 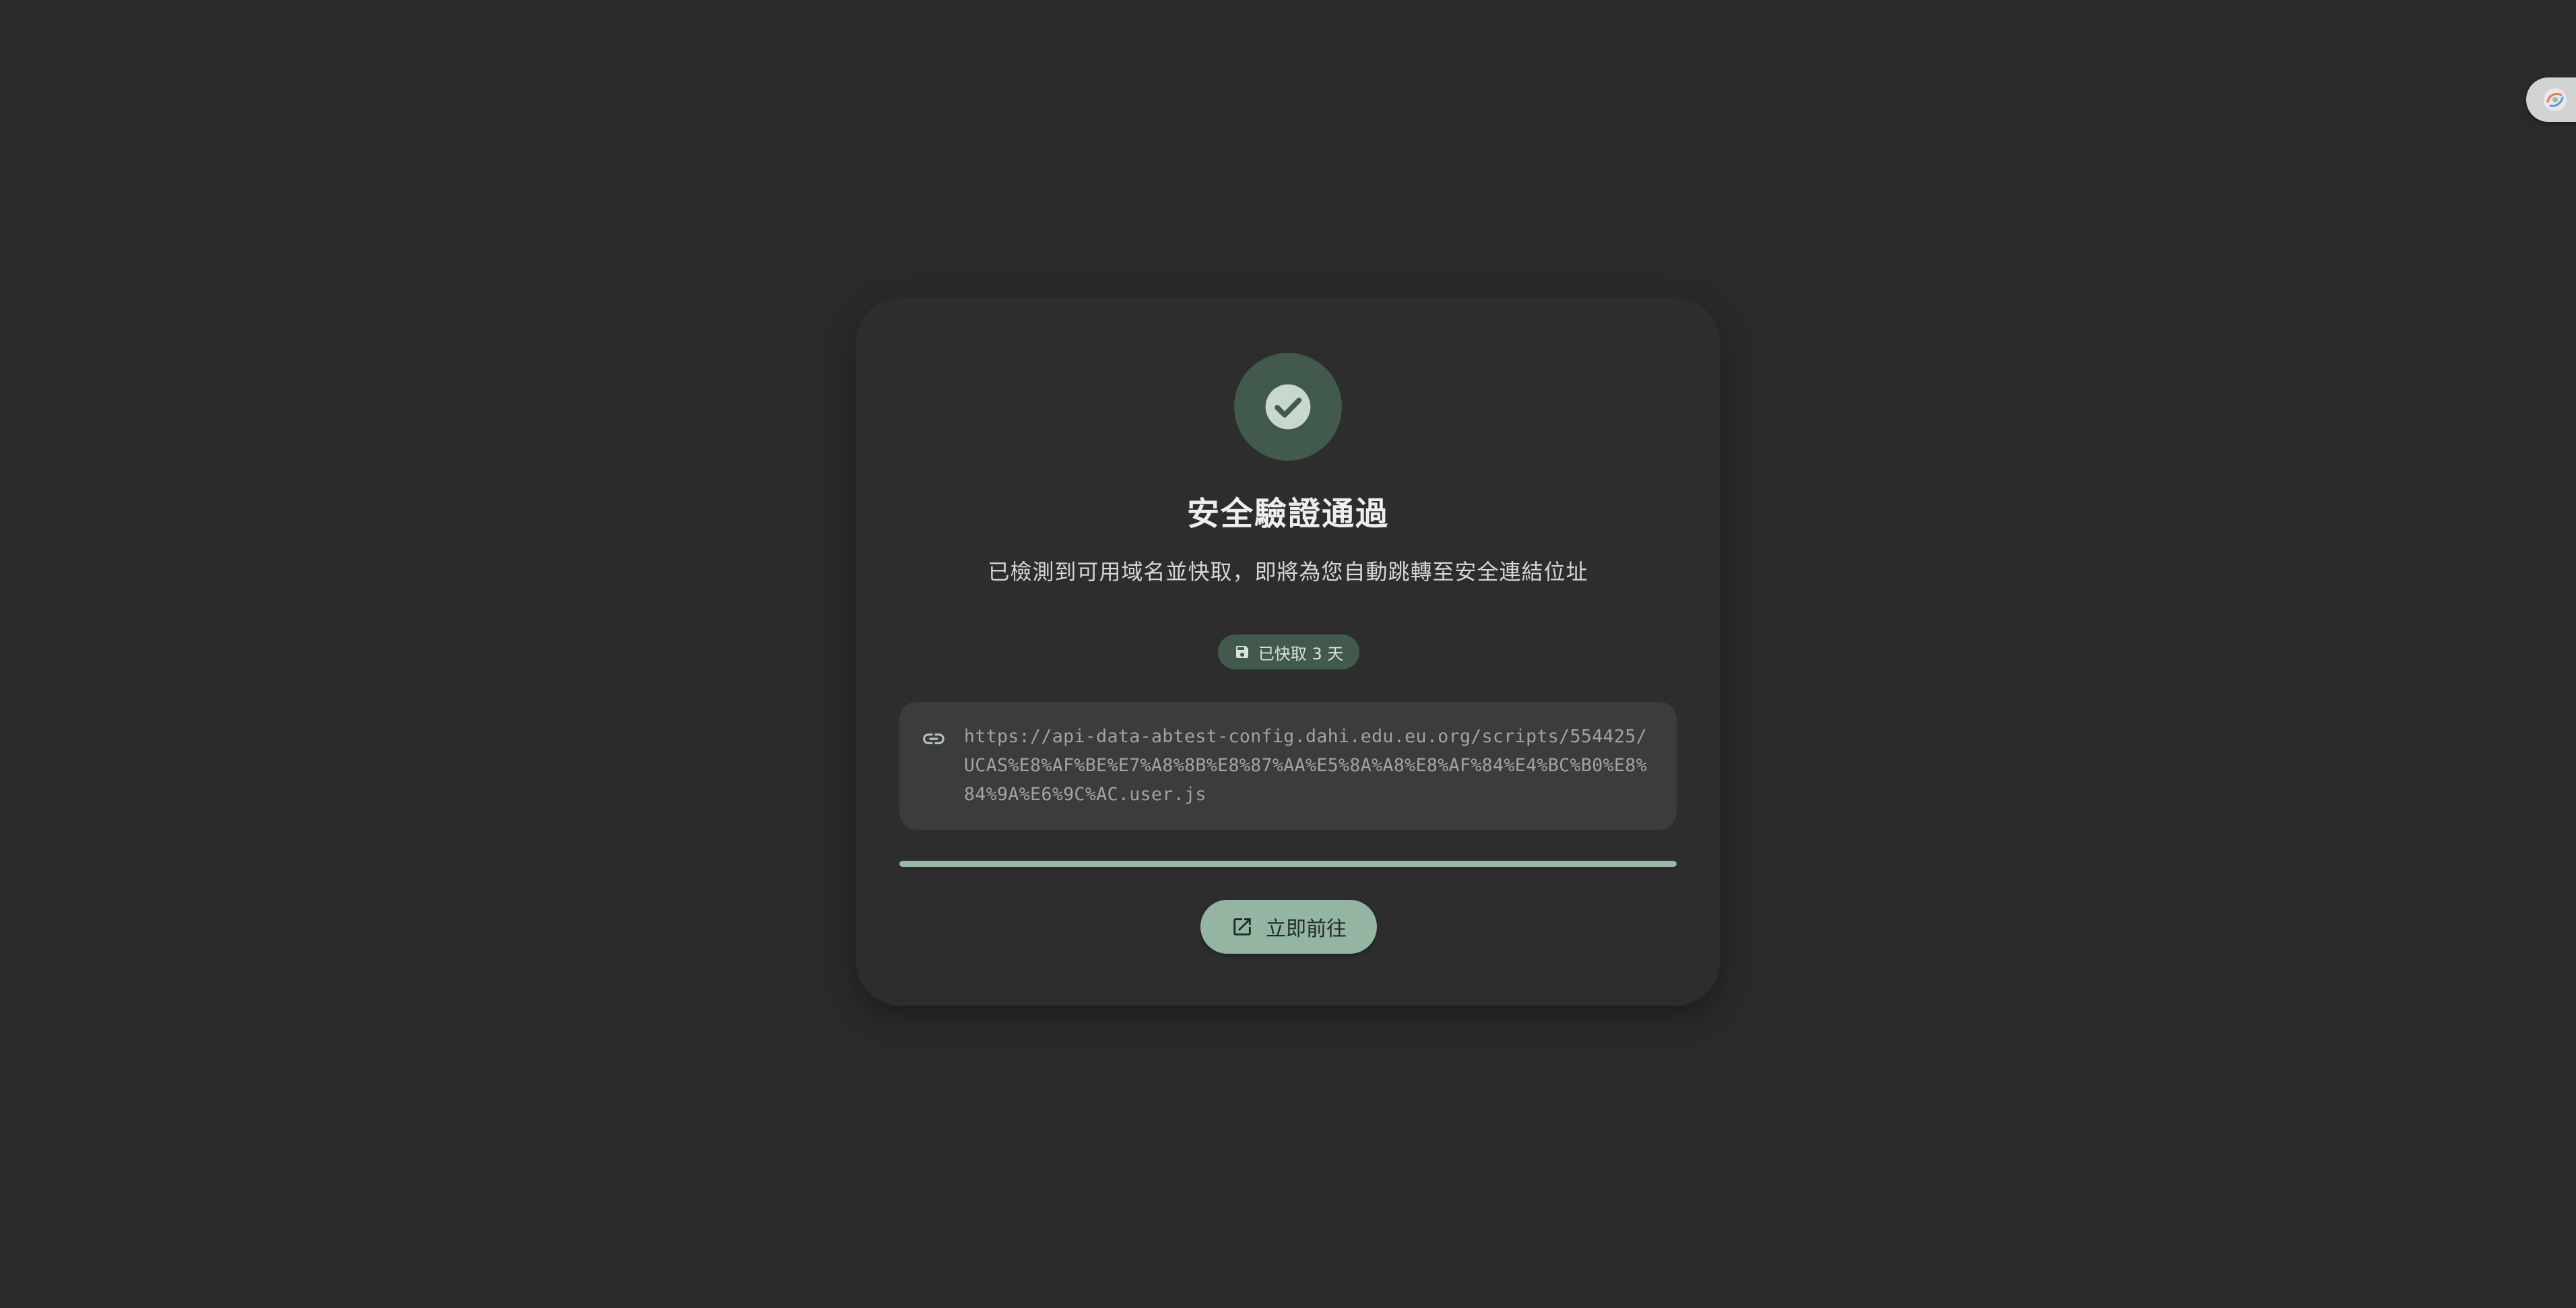 I want to click on redirect-progress-bar, so click(x=1288, y=864).